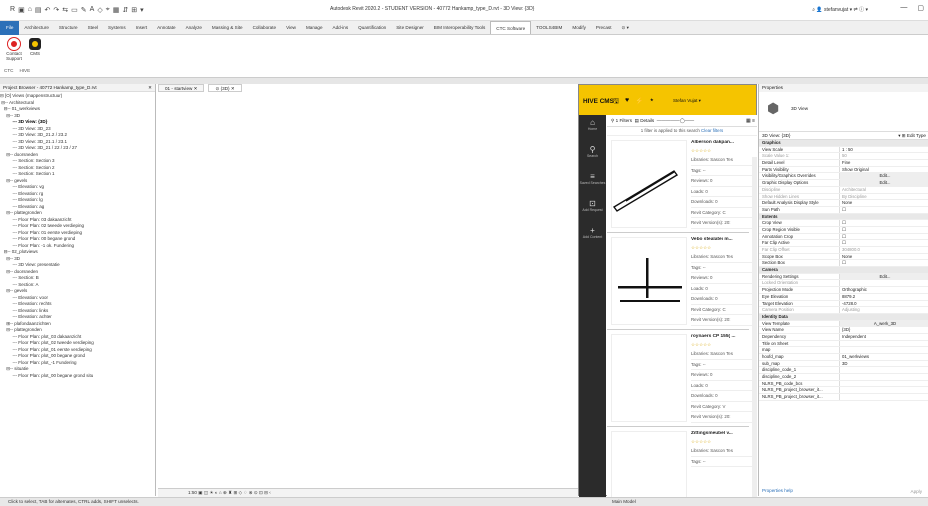  I want to click on ribbon-tab: Architecture, so click(36, 27).